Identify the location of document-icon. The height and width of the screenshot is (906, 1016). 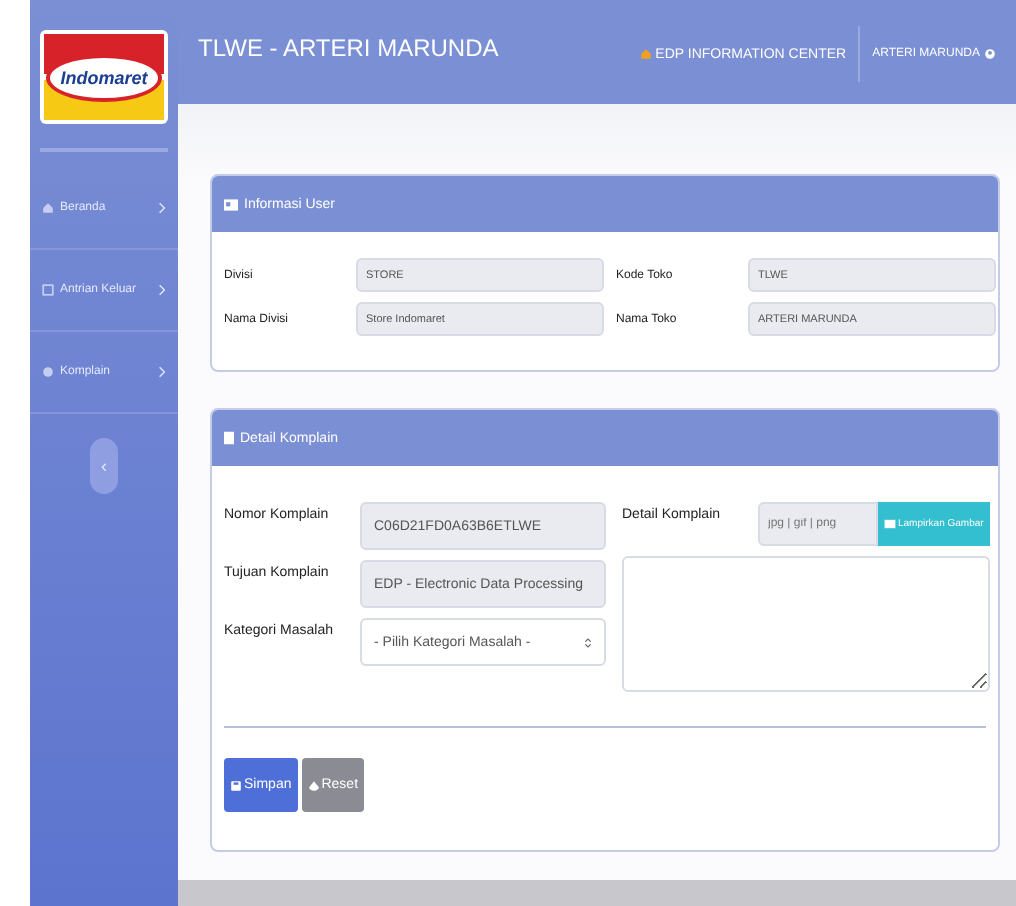
(229, 438).